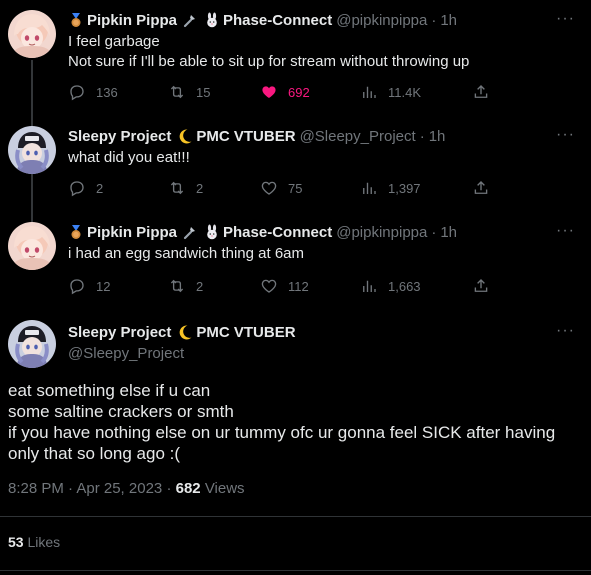  I want to click on action-bar: 12 2 112 1,663, so click(278, 286).